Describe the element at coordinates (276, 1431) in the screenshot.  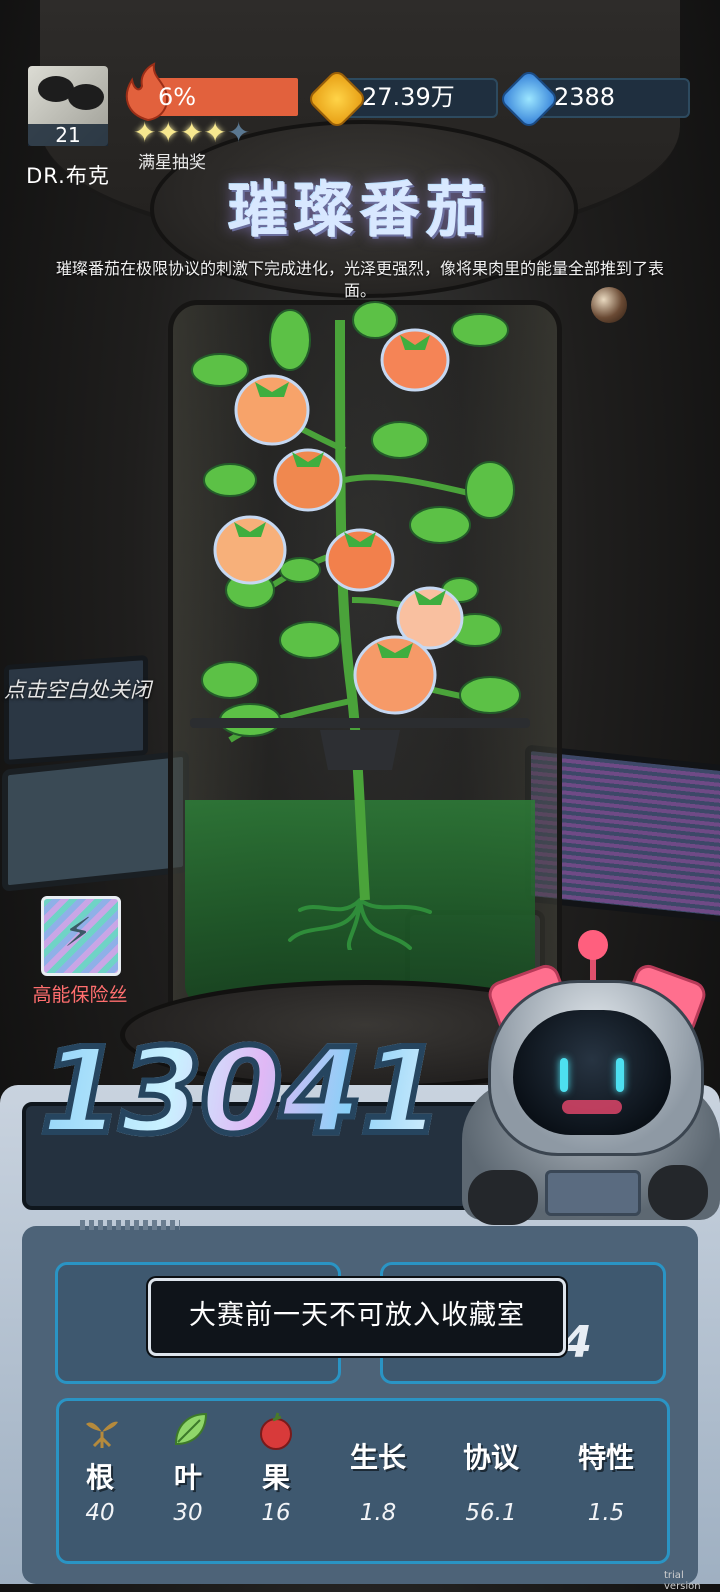
I see `red-fruit-icon` at that location.